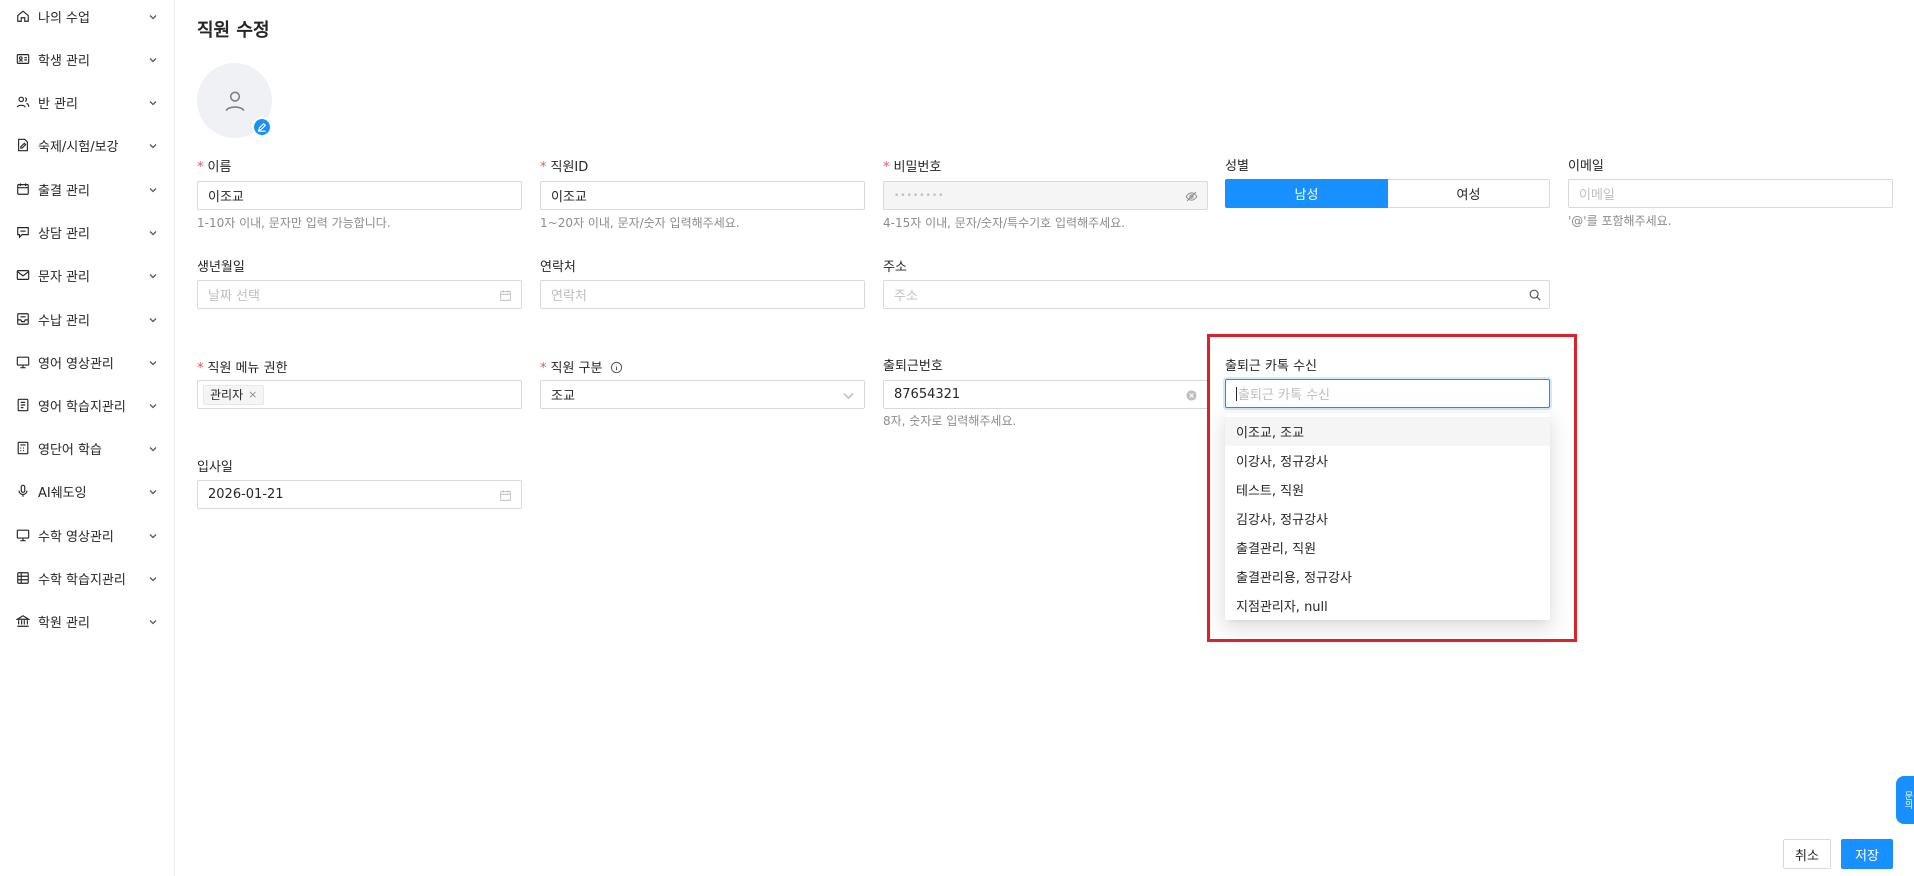  Describe the element at coordinates (23, 16) in the screenshot. I see `home-icon` at that location.